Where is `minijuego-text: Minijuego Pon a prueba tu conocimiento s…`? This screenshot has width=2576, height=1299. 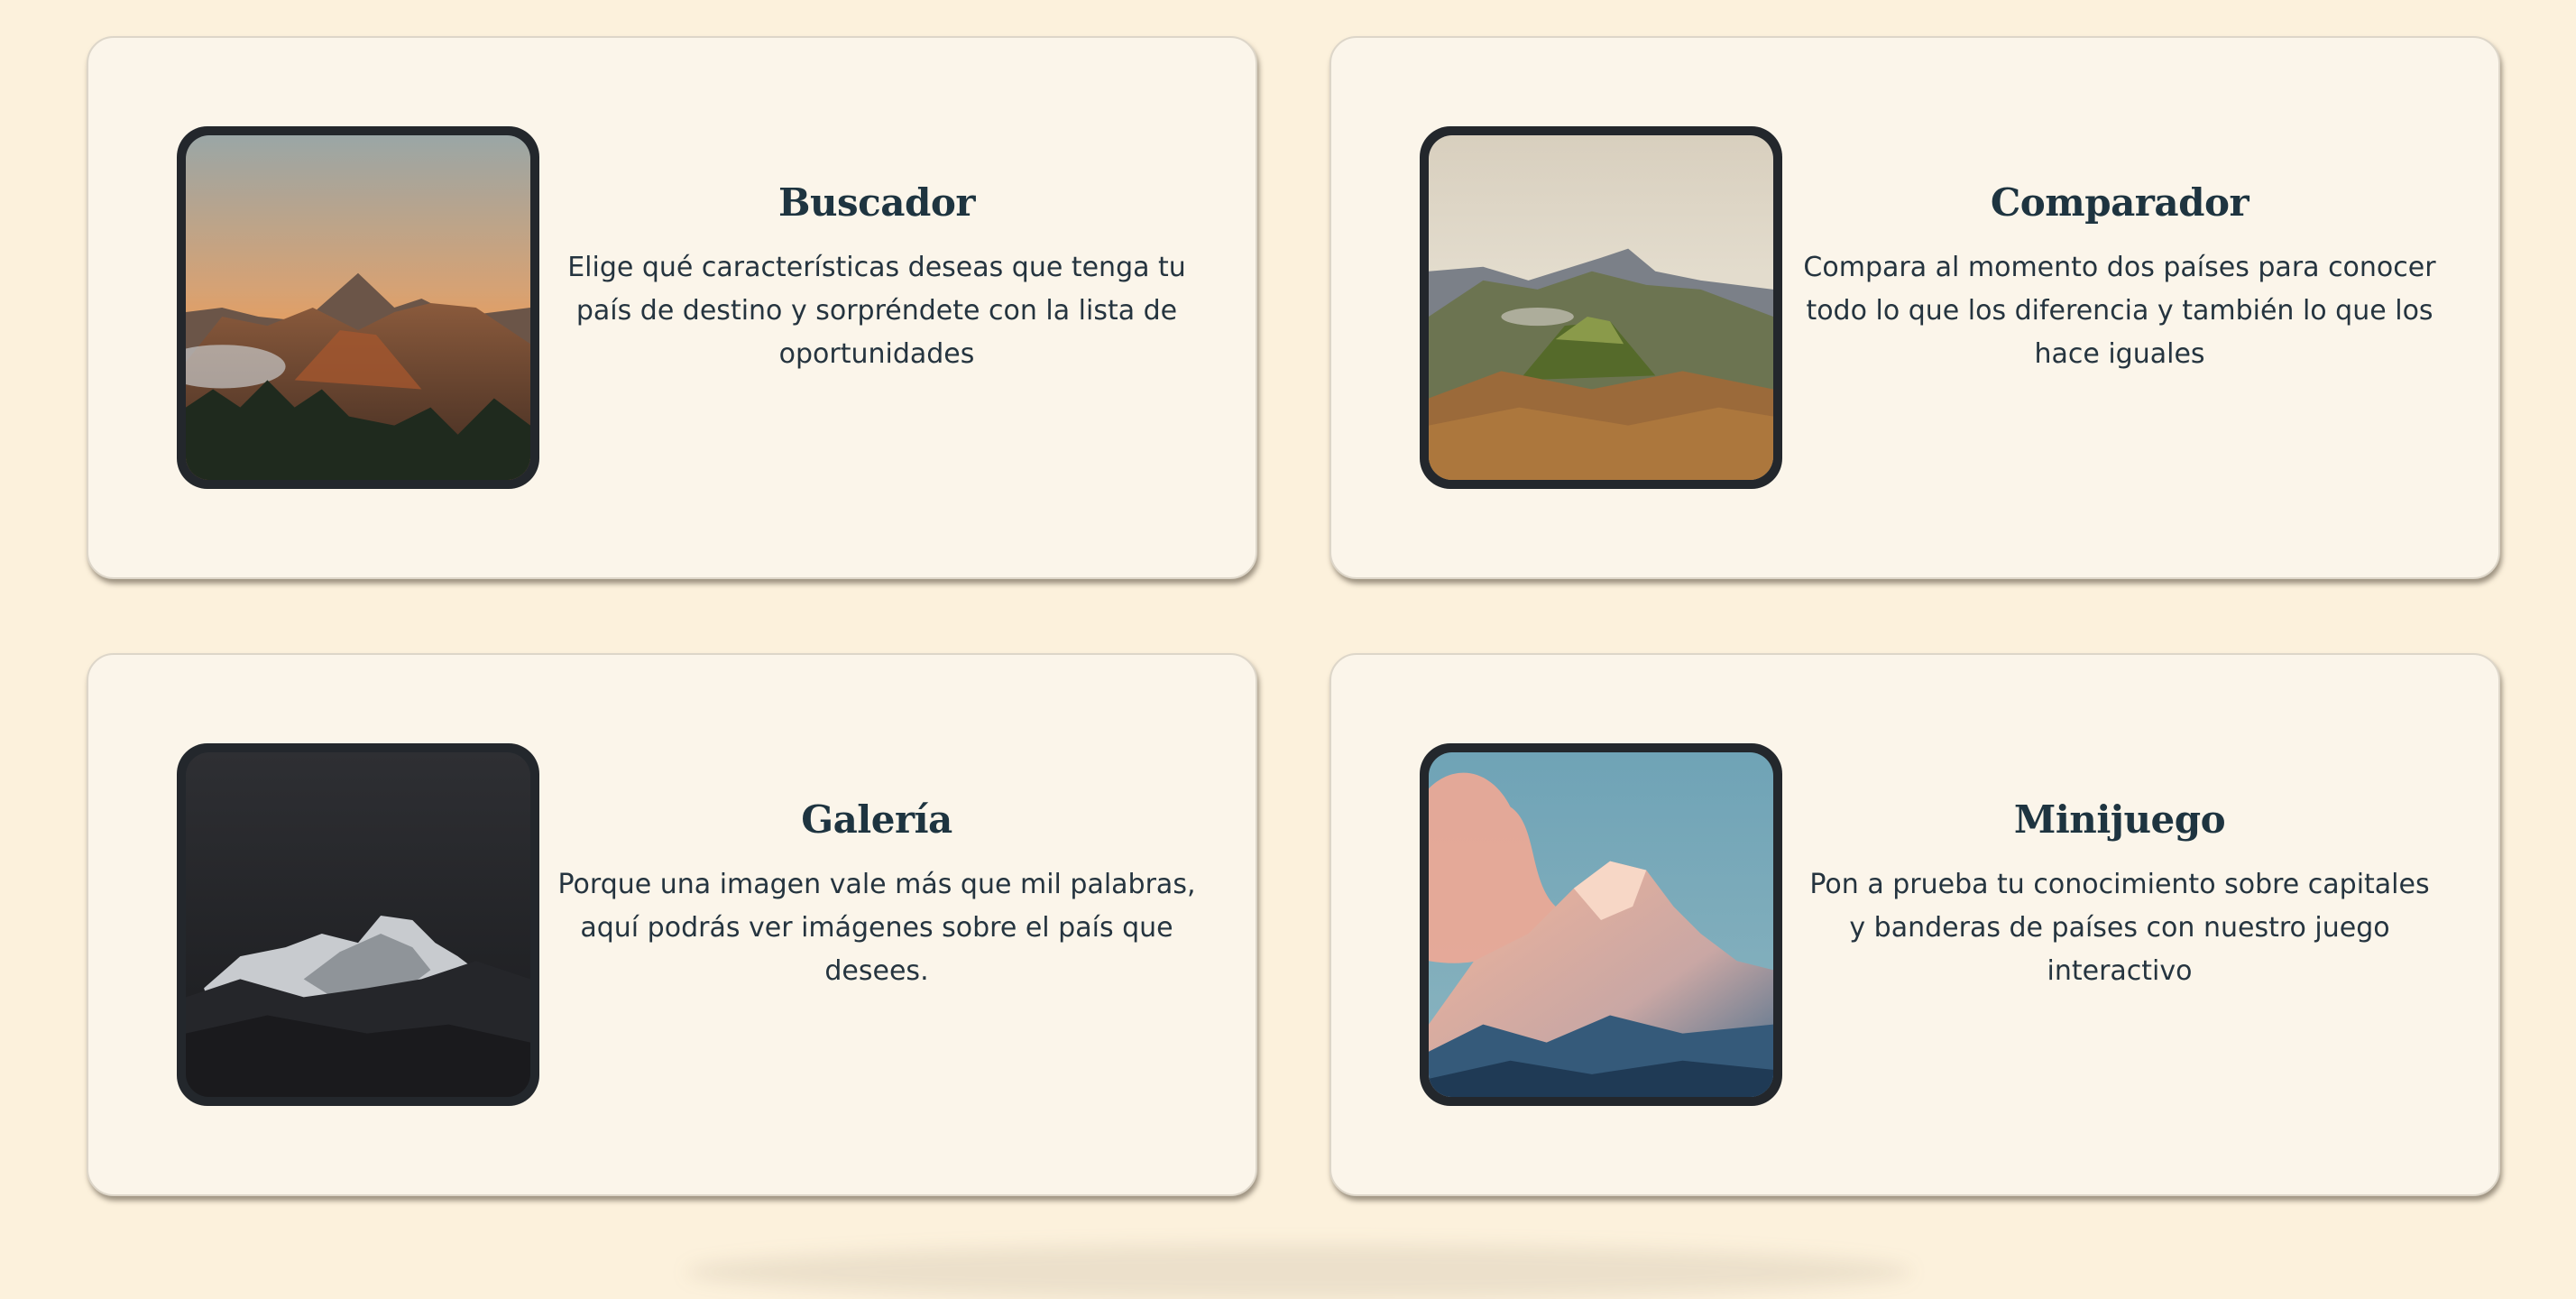
minijuego-text: Minijuego Pon a prueba tu conocimiento s… is located at coordinates (2120, 895).